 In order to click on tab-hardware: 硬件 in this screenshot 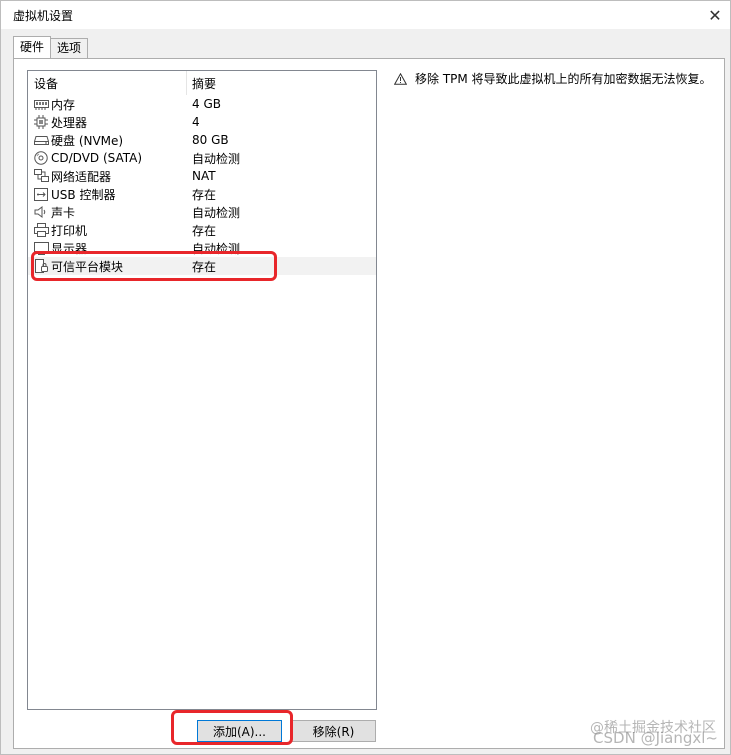, I will do `click(32, 47)`.